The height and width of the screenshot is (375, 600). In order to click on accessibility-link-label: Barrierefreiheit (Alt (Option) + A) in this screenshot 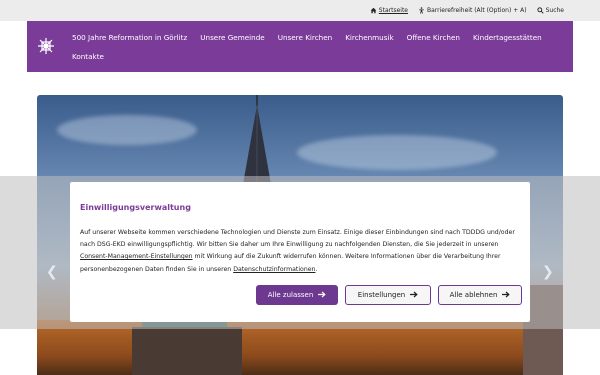, I will do `click(476, 10)`.